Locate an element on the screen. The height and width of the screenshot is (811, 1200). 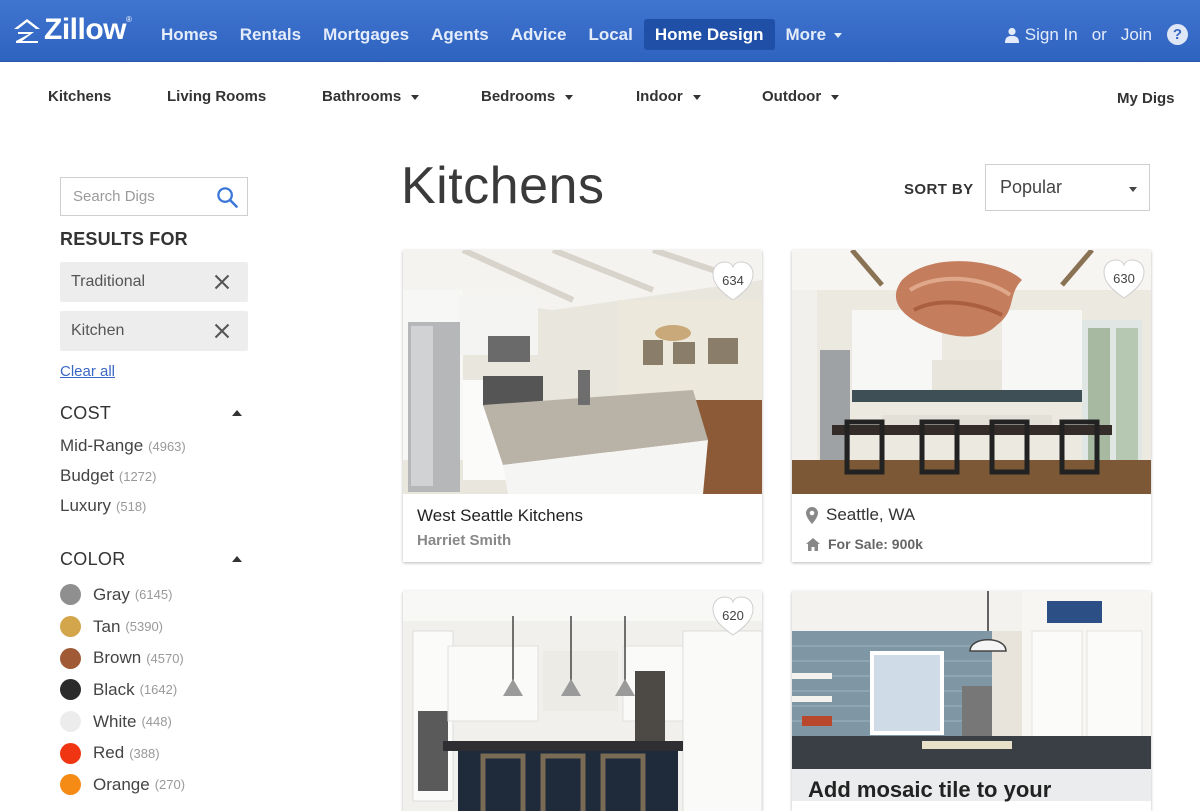
nav-home-design: Home Design is located at coordinates (709, 34).